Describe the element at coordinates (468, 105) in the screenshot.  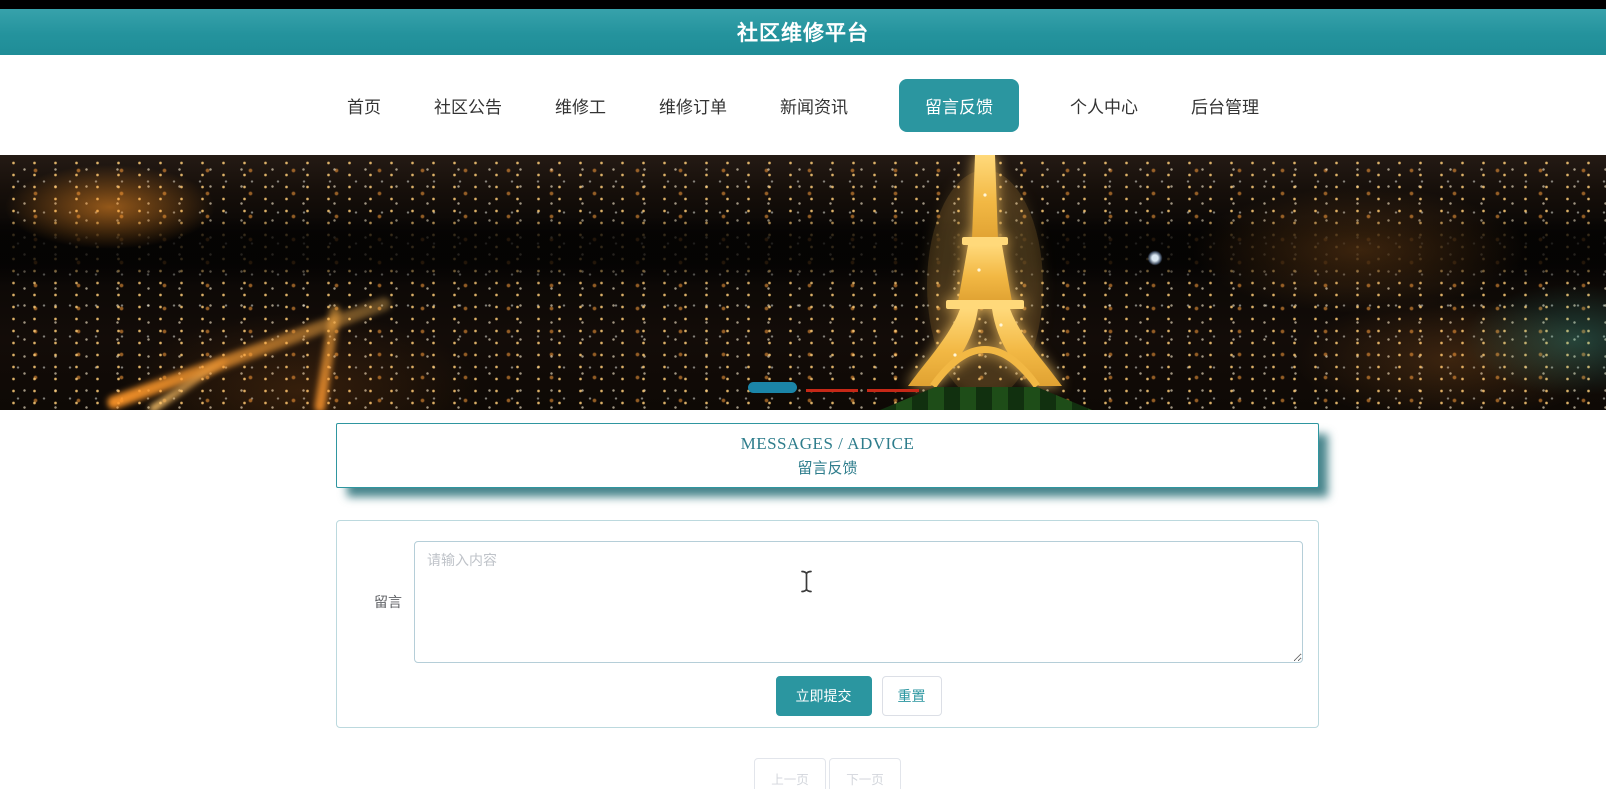
I see `nav-item-community-announcements: 社区公告` at that location.